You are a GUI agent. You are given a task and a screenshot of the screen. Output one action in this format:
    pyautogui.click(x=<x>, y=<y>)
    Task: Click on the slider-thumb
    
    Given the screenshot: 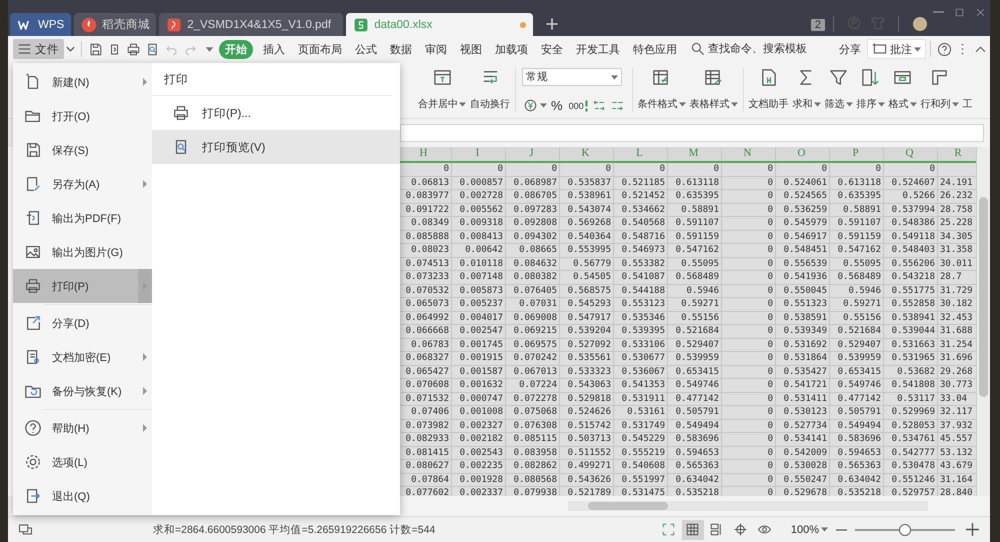 What is the action you would take?
    pyautogui.click(x=905, y=530)
    